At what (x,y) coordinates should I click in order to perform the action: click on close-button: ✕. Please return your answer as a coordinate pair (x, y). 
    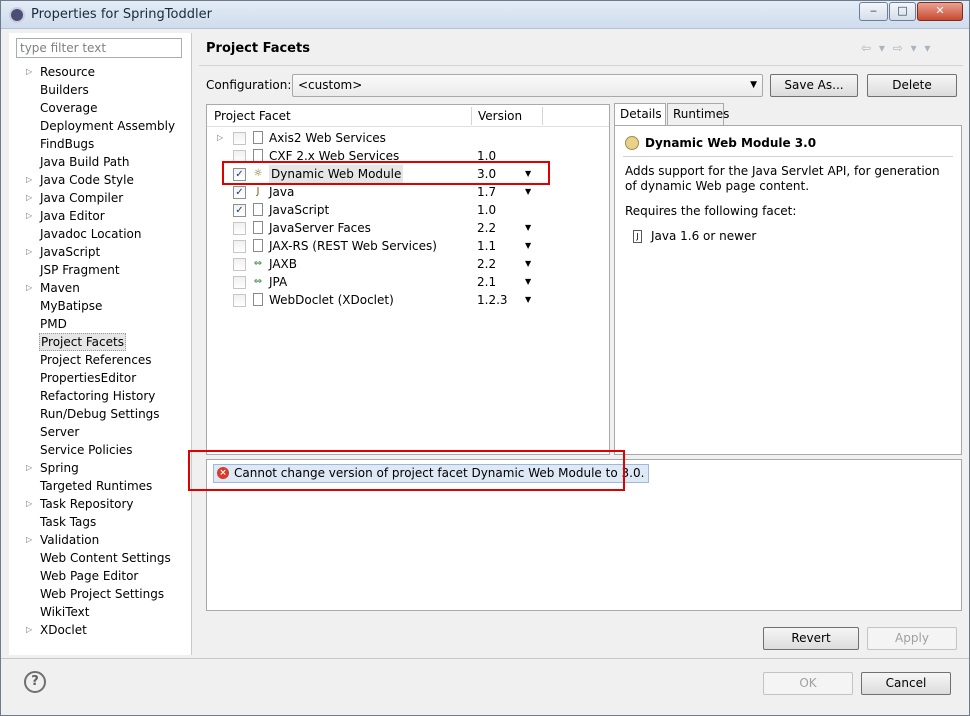
    Looking at the image, I should click on (940, 11).